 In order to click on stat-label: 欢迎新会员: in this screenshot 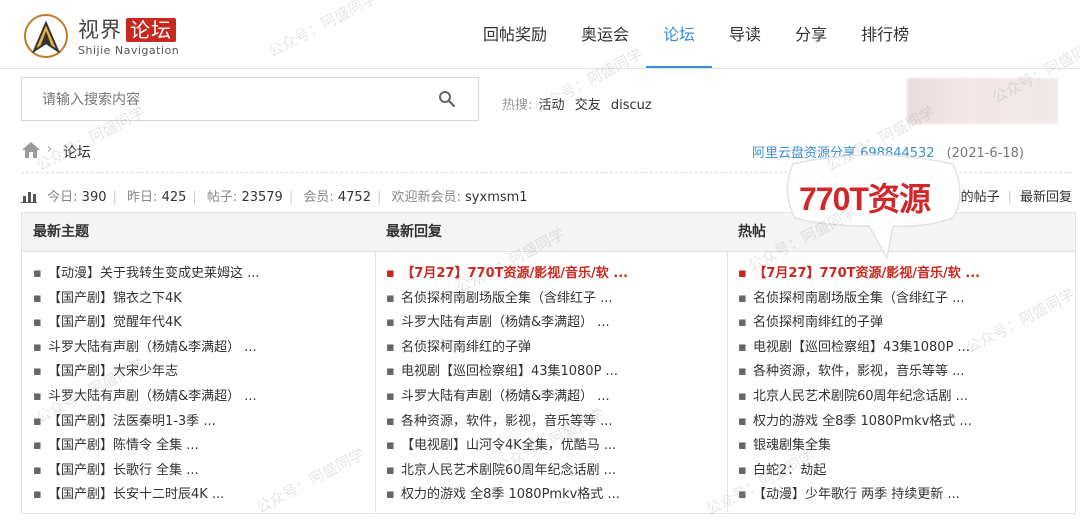, I will do `click(426, 197)`.